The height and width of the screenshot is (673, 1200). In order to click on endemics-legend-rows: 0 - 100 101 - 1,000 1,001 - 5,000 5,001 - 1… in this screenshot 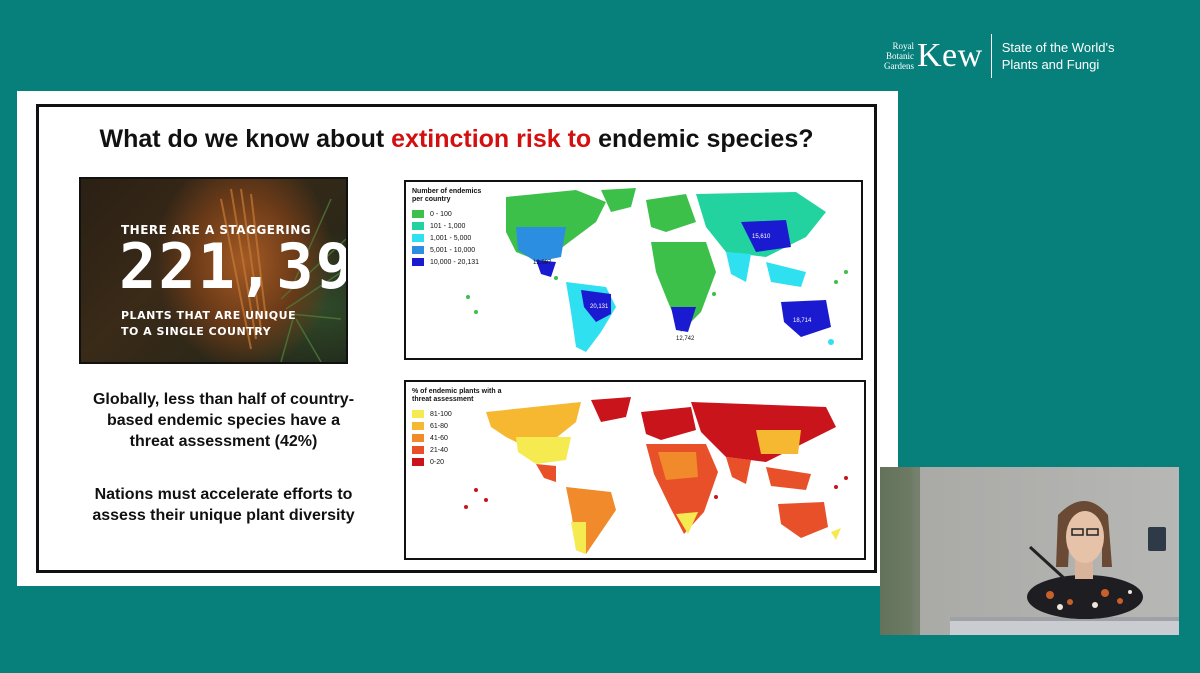, I will do `click(446, 238)`.